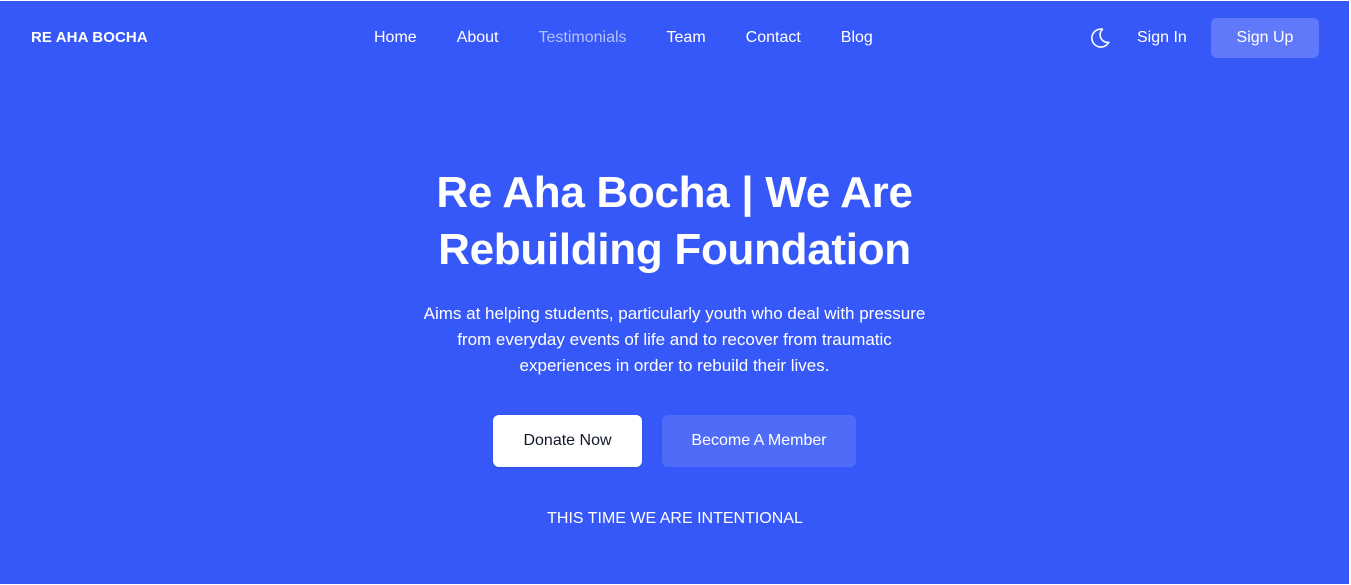  What do you see at coordinates (857, 38) in the screenshot?
I see `nav-item-blog: Blog` at bounding box center [857, 38].